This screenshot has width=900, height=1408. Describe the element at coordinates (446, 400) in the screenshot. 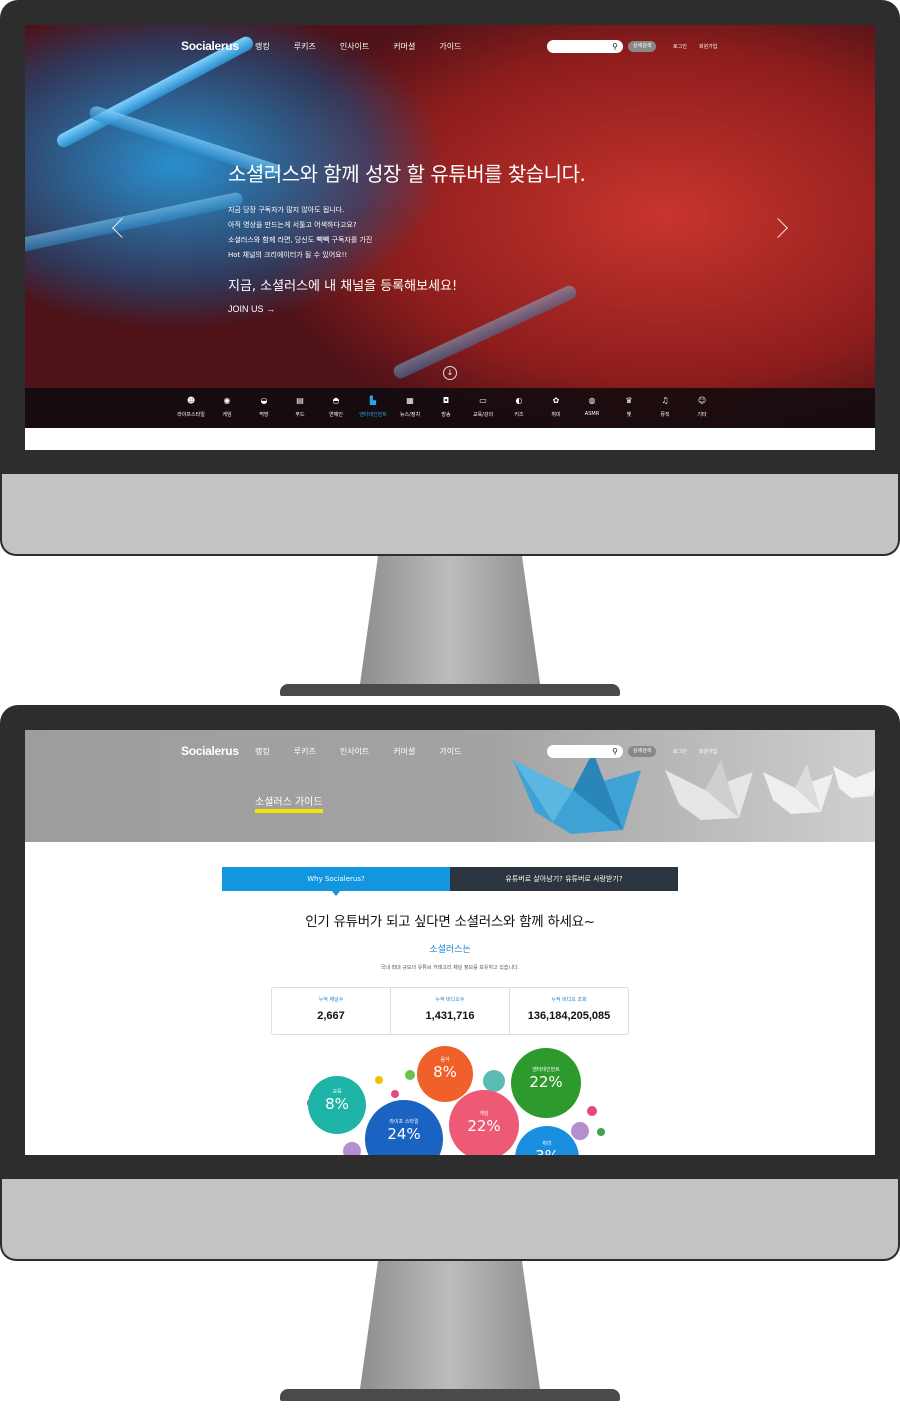

I see `broadcast-icon: ◘` at that location.